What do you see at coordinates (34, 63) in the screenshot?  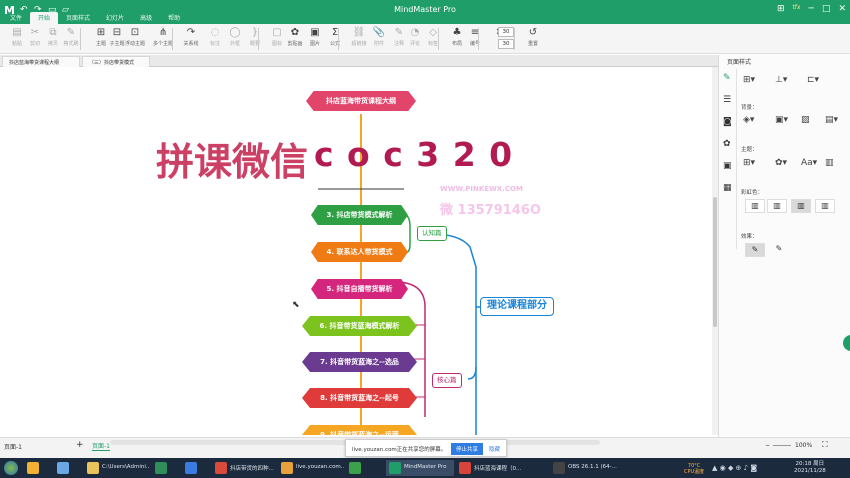 I see `tab-label: 抖店蓝海带货课程大纲` at bounding box center [34, 63].